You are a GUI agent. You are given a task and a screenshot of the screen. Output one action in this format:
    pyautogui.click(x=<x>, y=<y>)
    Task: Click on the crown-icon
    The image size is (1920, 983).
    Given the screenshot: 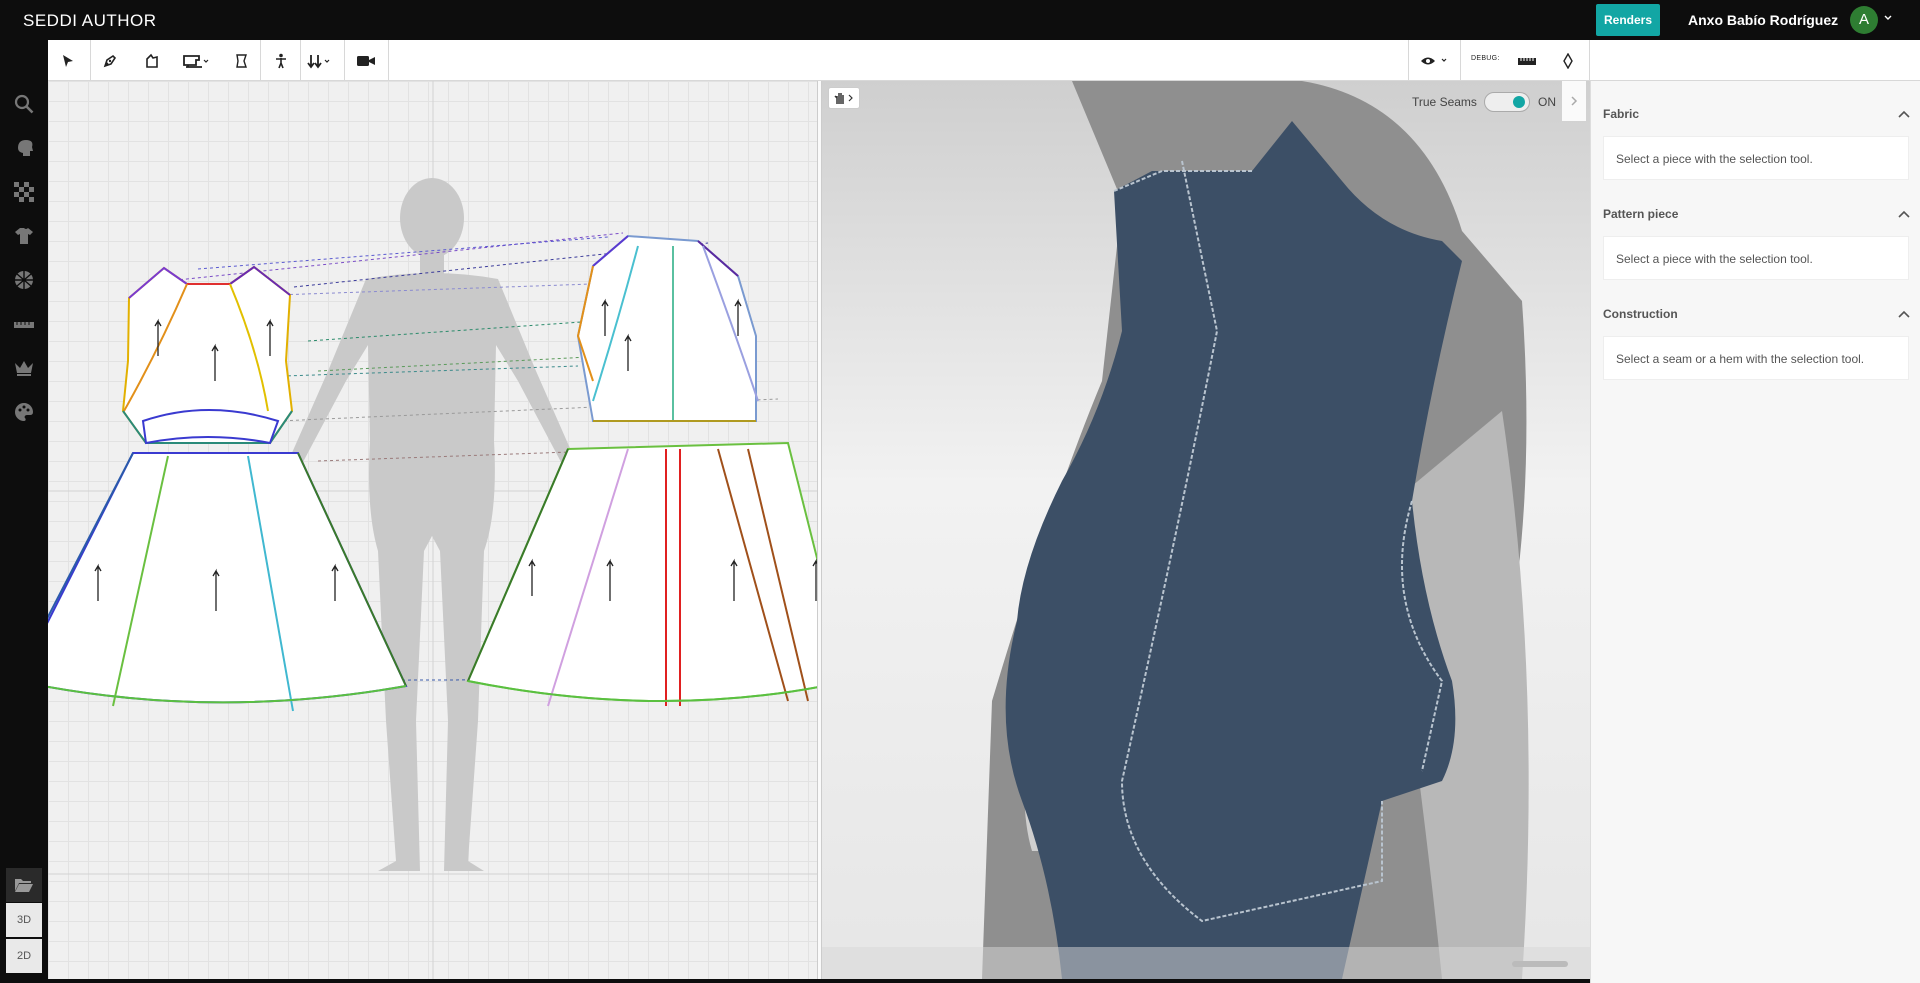 What is the action you would take?
    pyautogui.click(x=24, y=368)
    